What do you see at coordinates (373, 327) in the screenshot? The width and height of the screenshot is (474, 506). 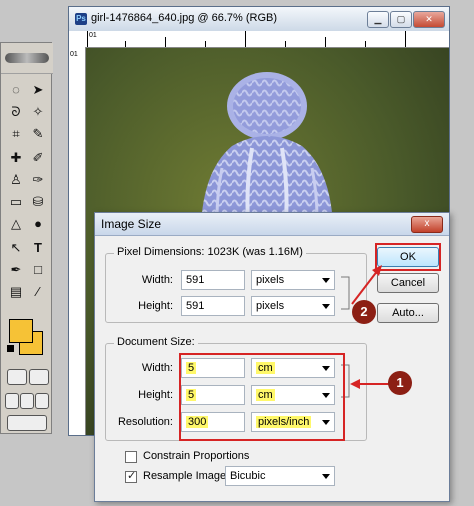 I see `annotation-arrows` at bounding box center [373, 327].